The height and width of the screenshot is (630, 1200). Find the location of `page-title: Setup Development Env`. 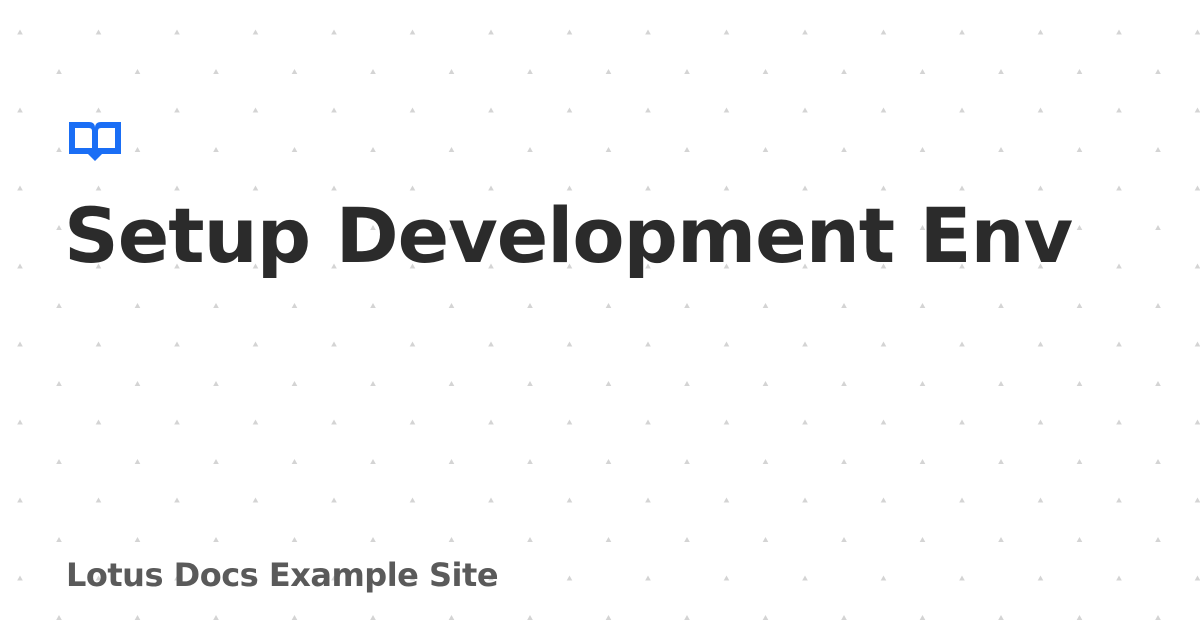

page-title: Setup Development Env is located at coordinates (568, 235).